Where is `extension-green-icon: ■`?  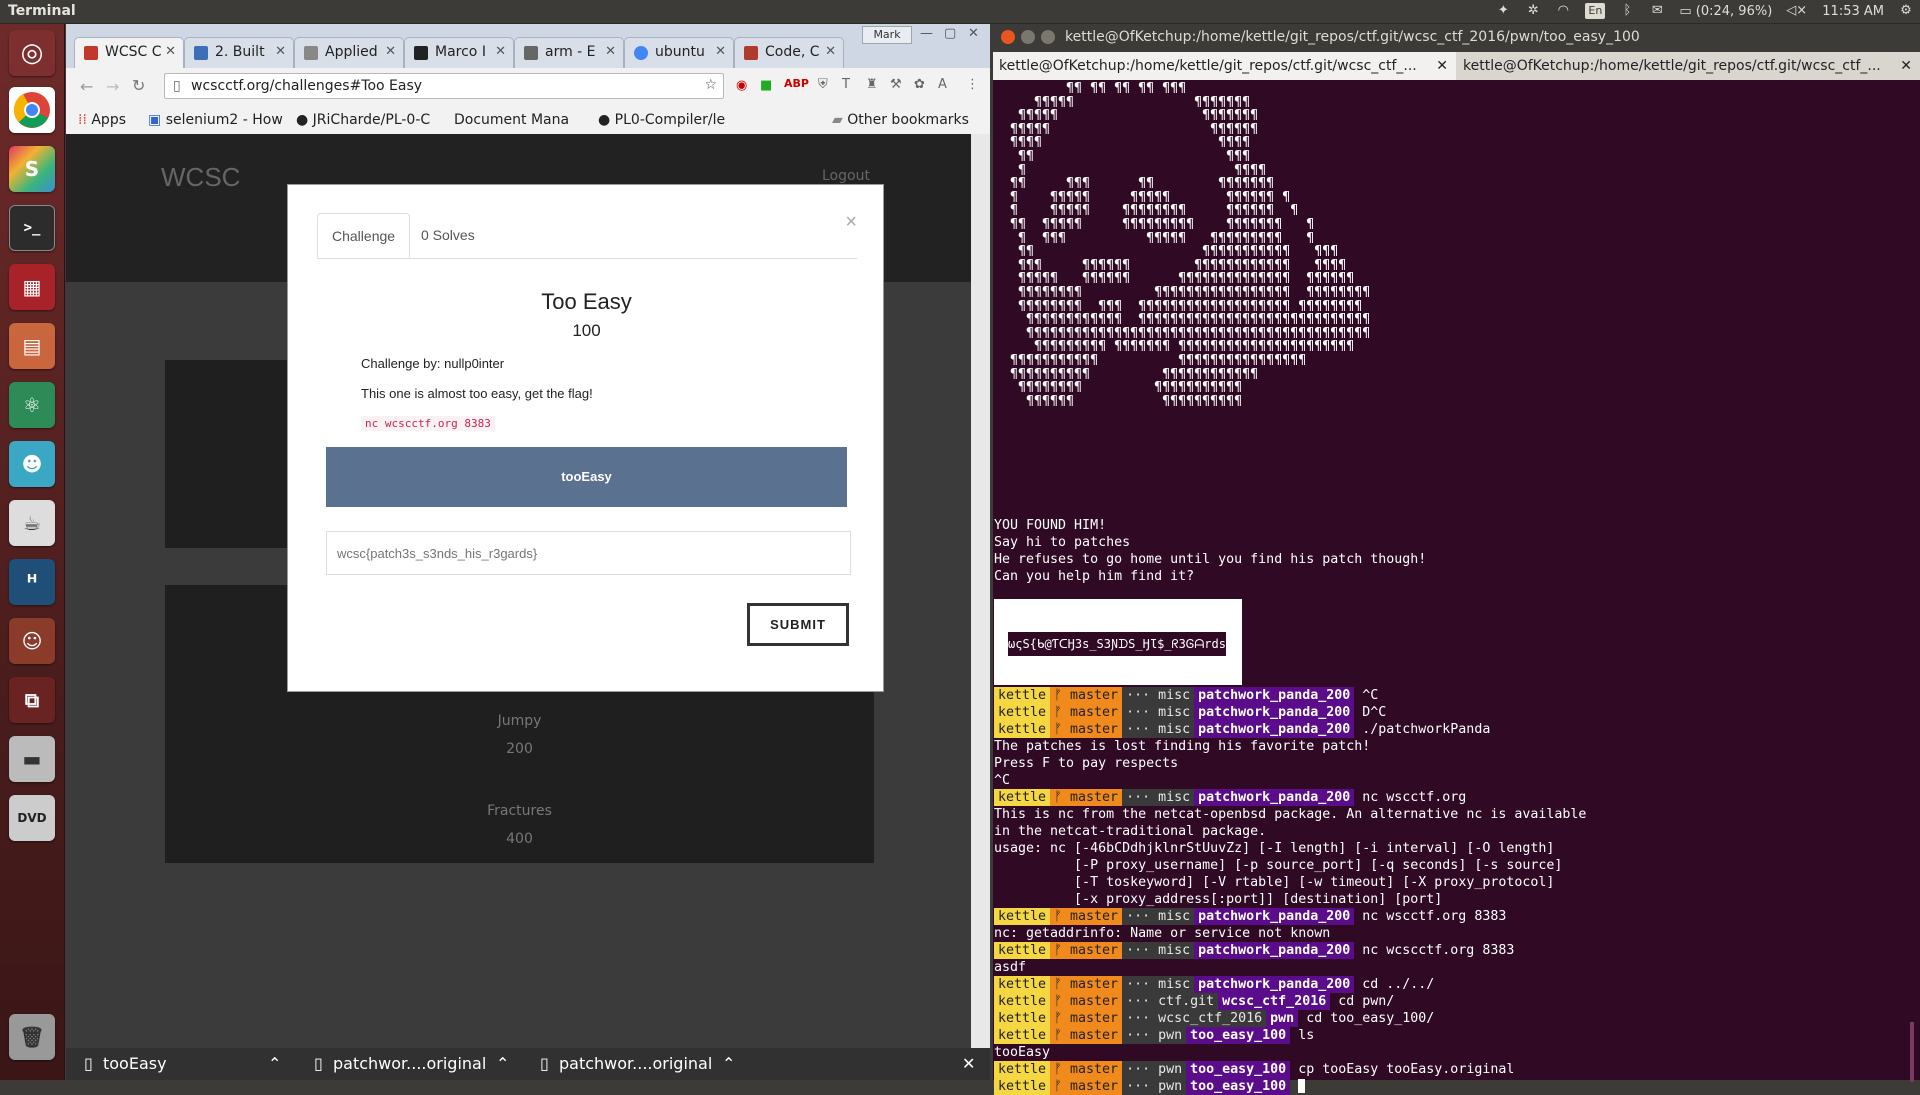 extension-green-icon: ■ is located at coordinates (766, 85).